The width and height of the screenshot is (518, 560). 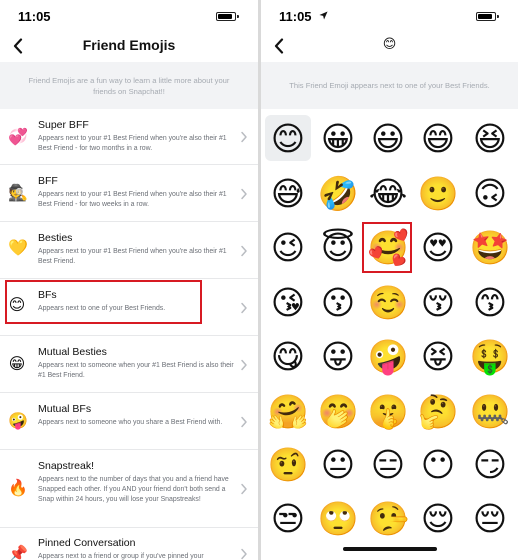 What do you see at coordinates (323, 15) in the screenshot?
I see `location-arrow-icon` at bounding box center [323, 15].